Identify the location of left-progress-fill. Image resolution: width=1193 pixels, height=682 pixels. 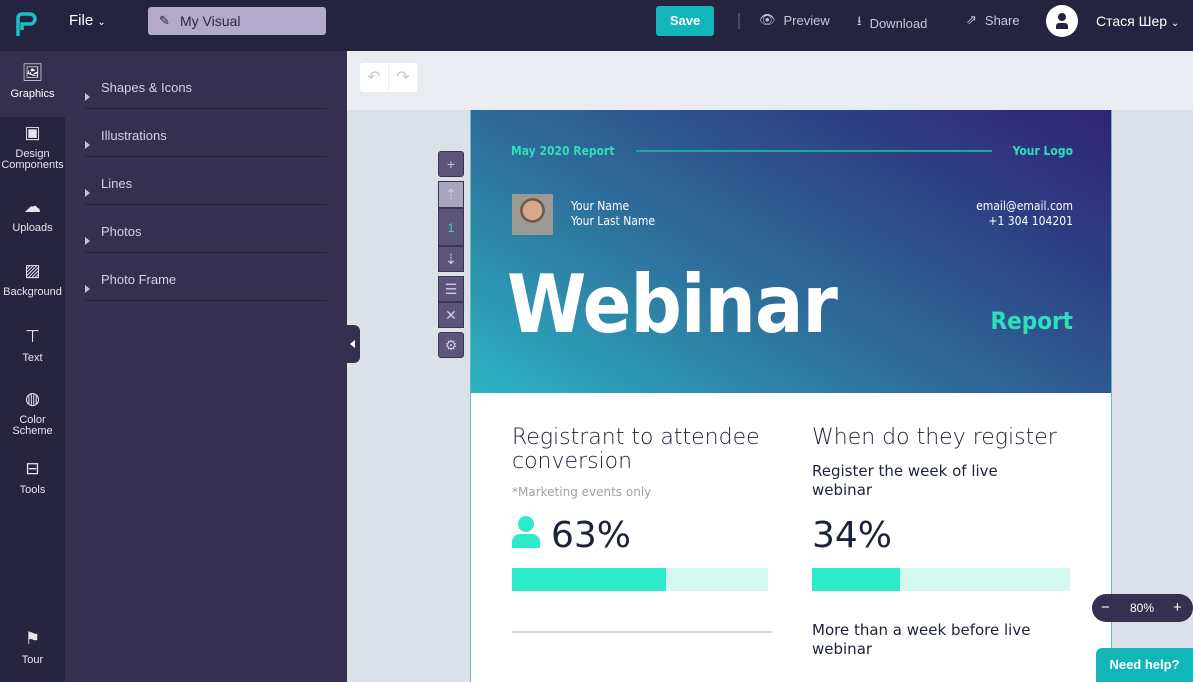
(589, 579).